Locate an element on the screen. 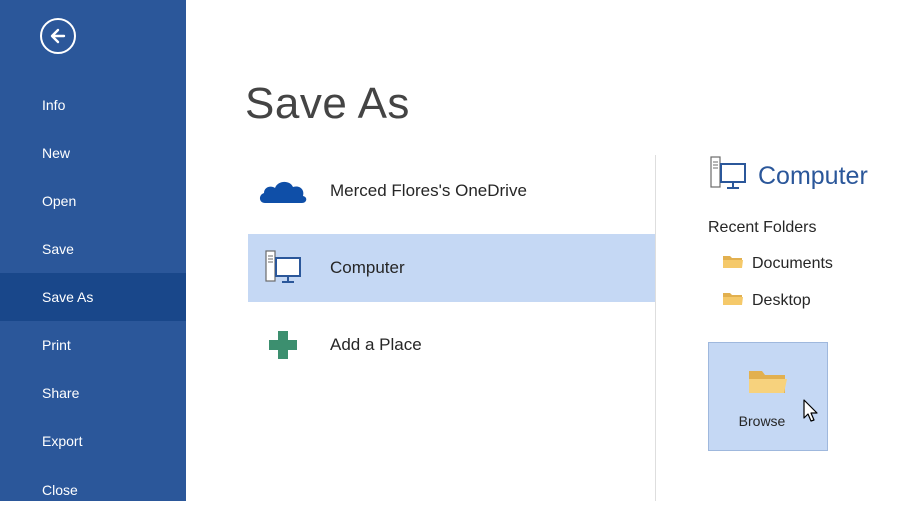 Image resolution: width=906 pixels, height=514 pixels. folder-label: Documents is located at coordinates (792, 263).